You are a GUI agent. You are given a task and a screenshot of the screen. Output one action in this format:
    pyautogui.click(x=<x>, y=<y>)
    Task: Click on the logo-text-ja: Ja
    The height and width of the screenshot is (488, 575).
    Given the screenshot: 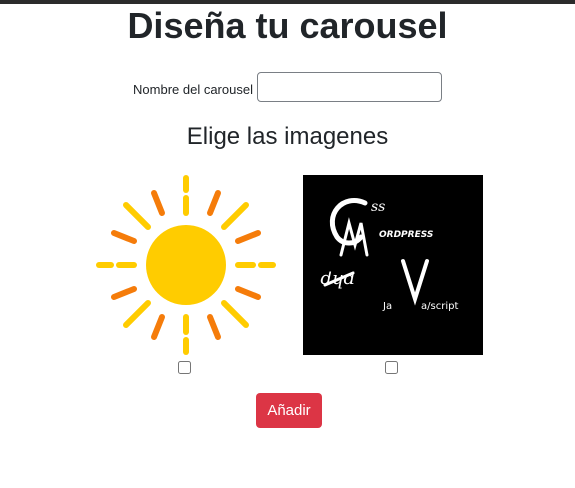 What is the action you would take?
    pyautogui.click(x=387, y=306)
    